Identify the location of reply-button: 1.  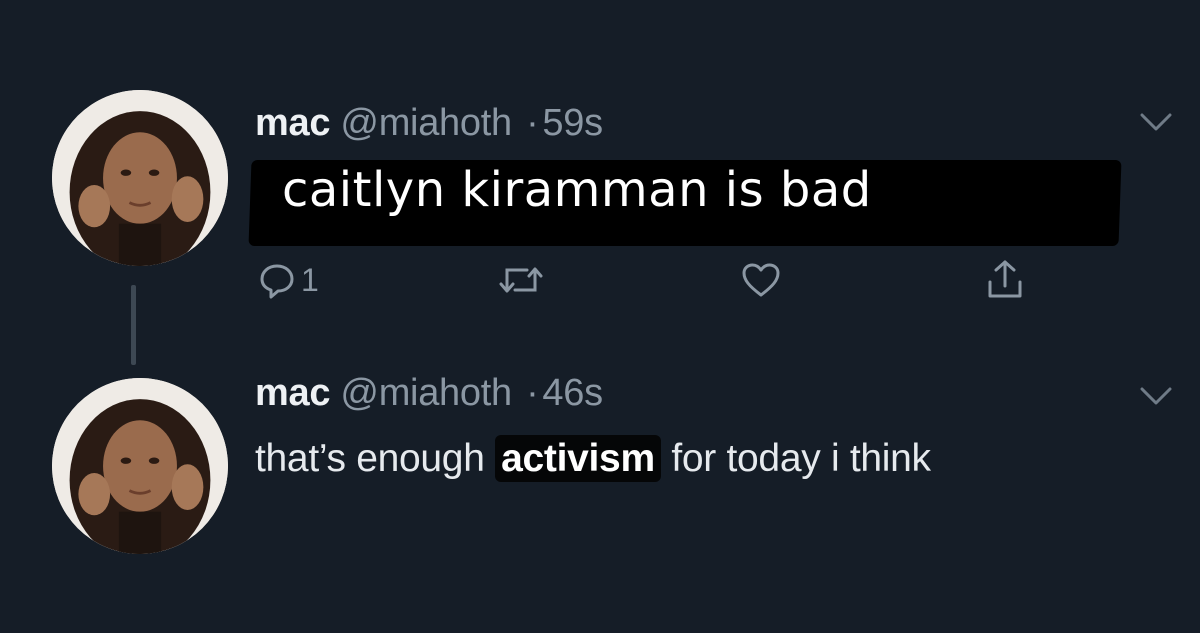
(288, 280).